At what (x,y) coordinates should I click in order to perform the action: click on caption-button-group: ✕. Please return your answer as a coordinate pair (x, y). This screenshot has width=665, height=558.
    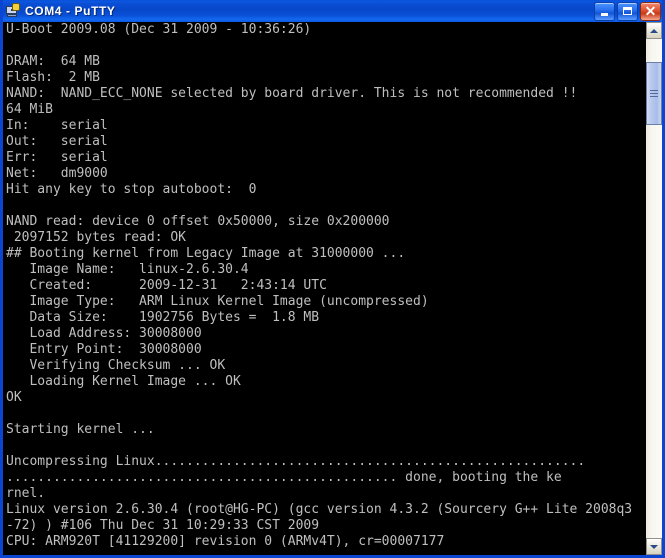
    Looking at the image, I should click on (628, 11).